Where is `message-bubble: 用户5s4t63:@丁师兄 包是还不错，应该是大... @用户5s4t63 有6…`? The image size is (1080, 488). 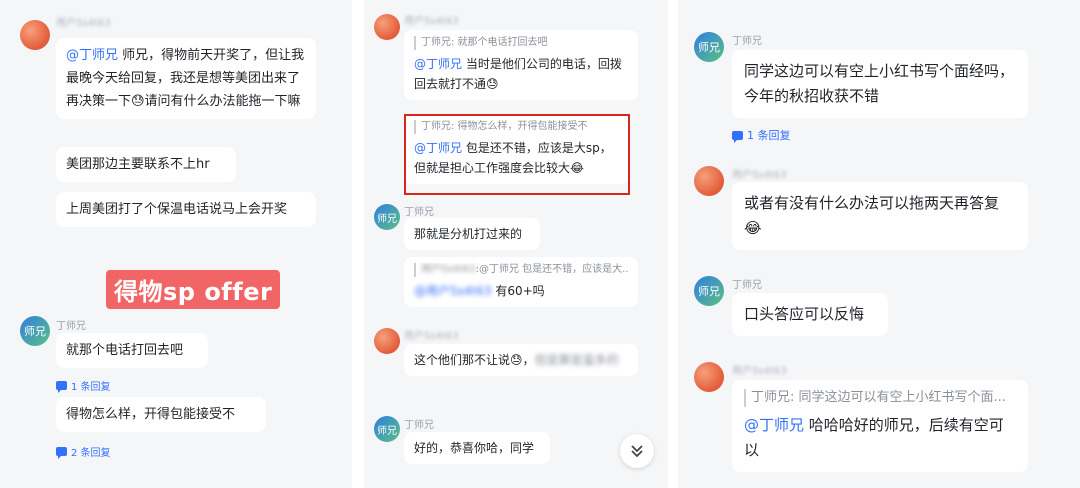
message-bubble: 用户5s4t63:@丁师兄 包是还不错，应该是大... @用户5s4t63 有6… is located at coordinates (521, 282).